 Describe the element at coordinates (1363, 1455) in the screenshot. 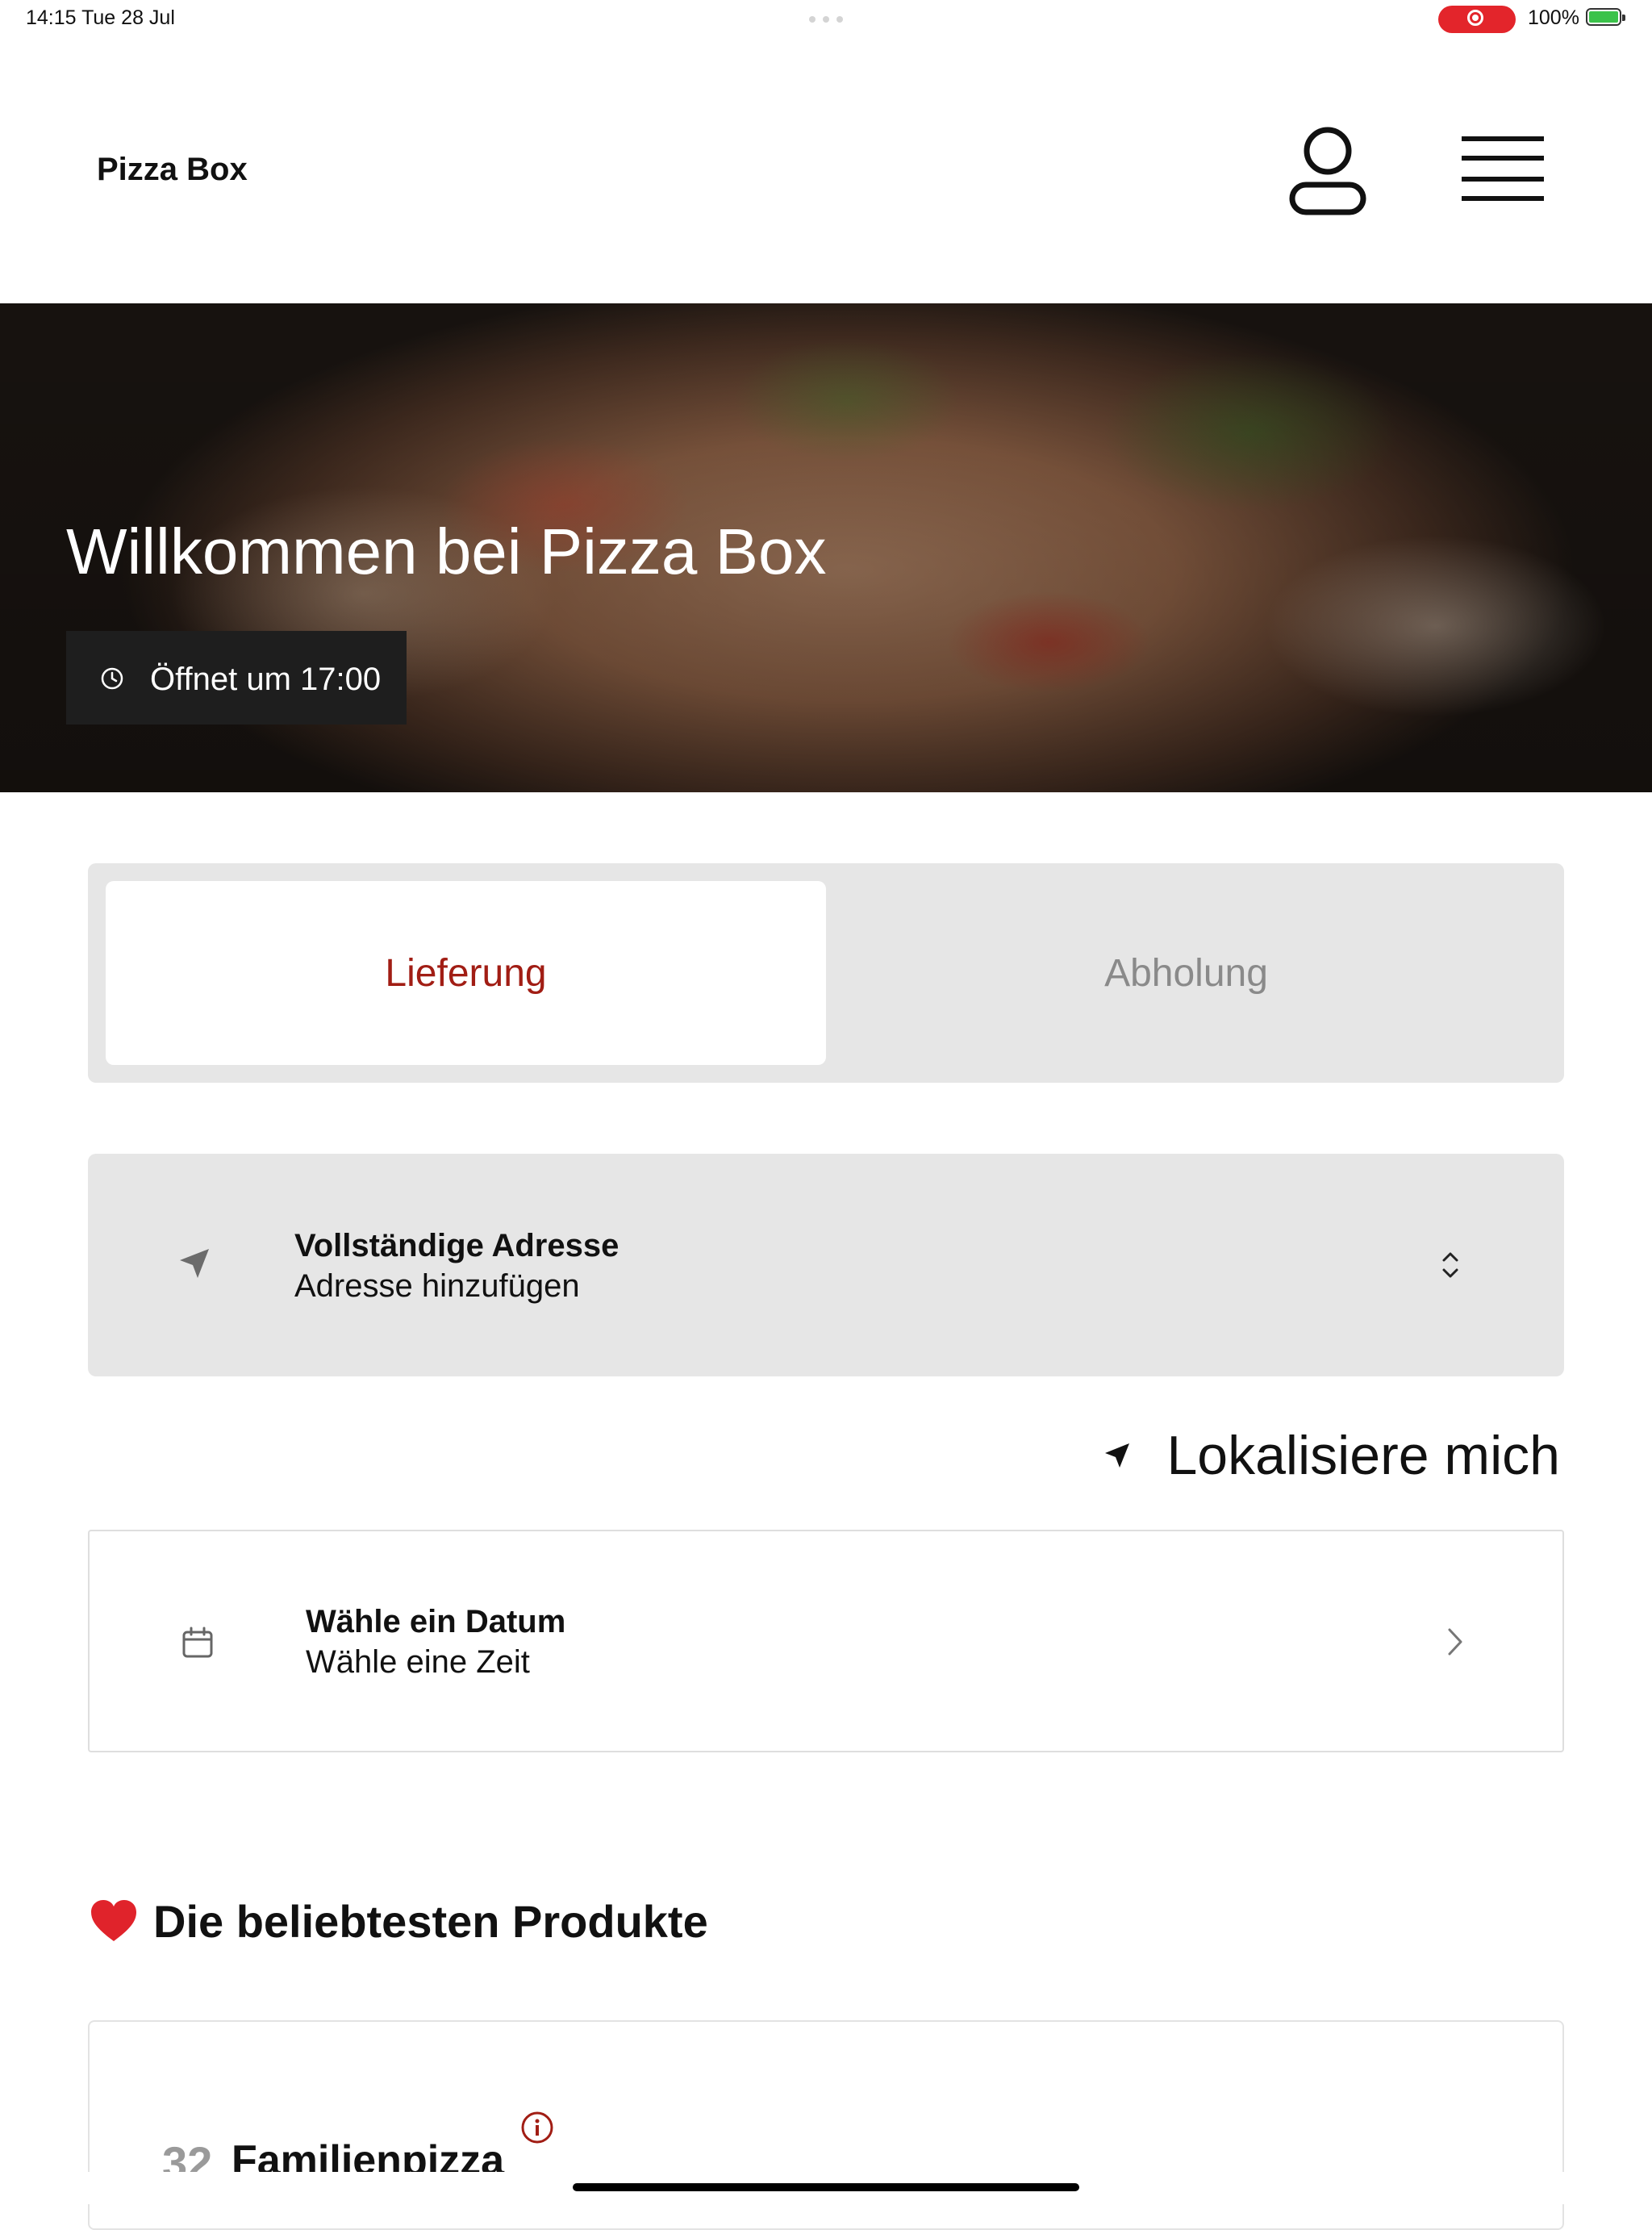

I see `locate-me-label: Lokalisiere mich` at that location.